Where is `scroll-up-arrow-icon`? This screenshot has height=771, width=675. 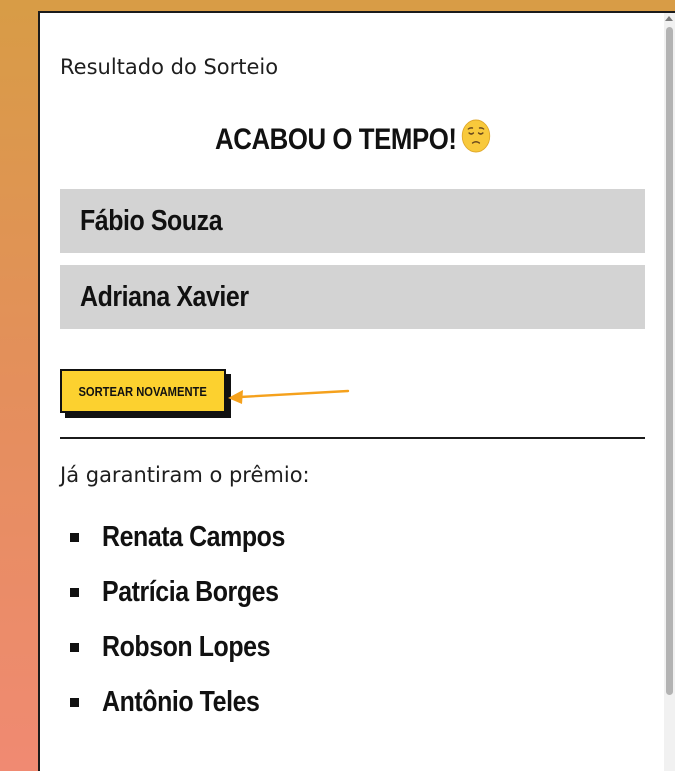 scroll-up-arrow-icon is located at coordinates (669, 18).